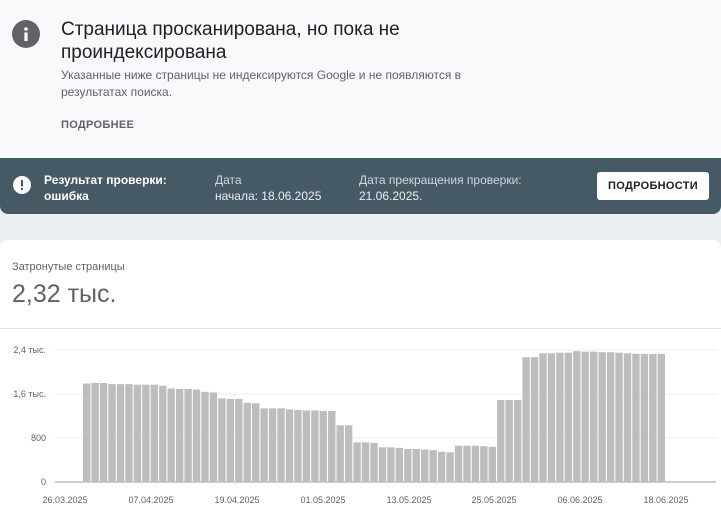 This screenshot has width=721, height=530. Describe the element at coordinates (29, 394) in the screenshot. I see `y-tick-label: 1,6 тыс.` at that location.